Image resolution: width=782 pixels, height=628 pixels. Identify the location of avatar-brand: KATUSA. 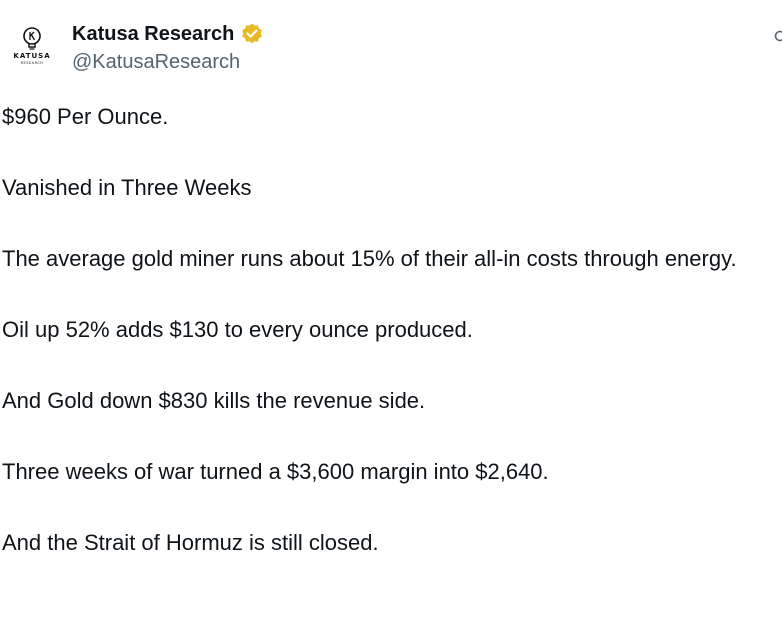
(32, 56).